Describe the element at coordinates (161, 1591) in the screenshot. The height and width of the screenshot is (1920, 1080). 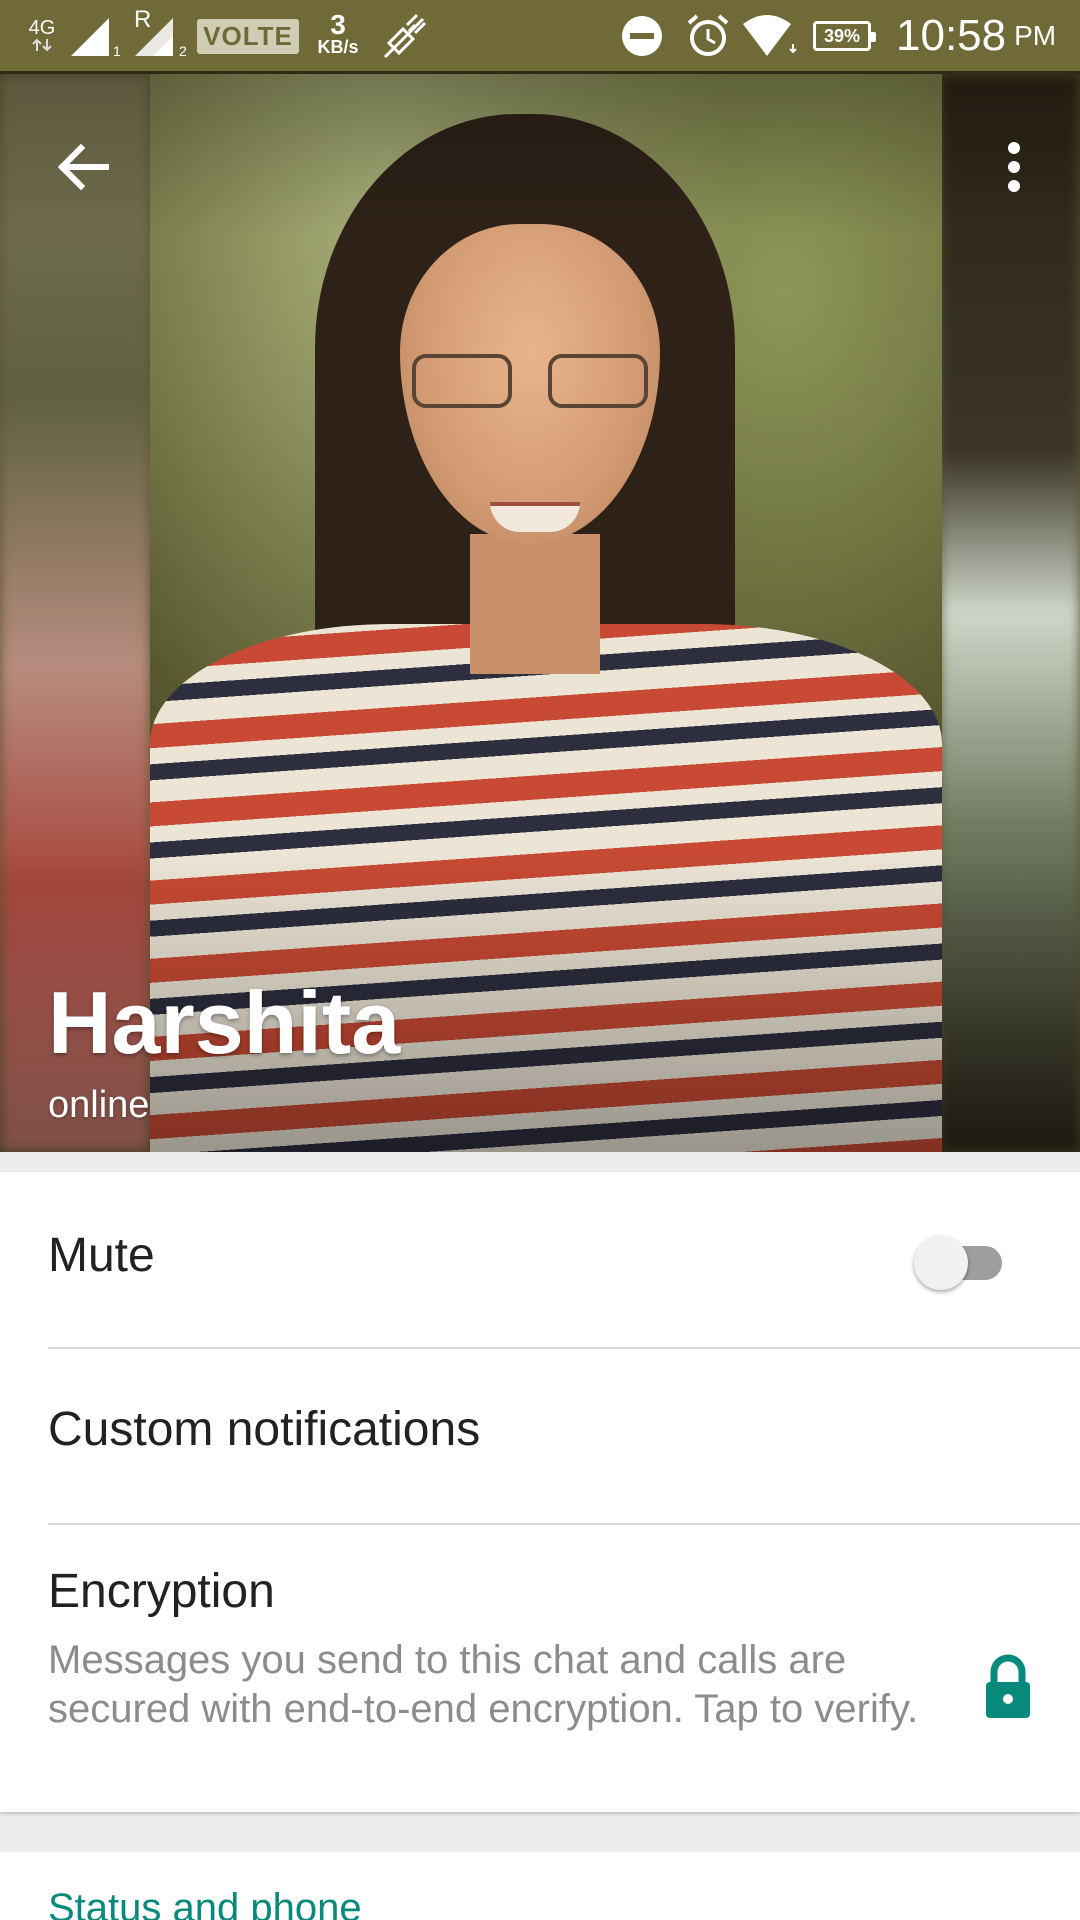
I see `encryption-label: Encryption` at that location.